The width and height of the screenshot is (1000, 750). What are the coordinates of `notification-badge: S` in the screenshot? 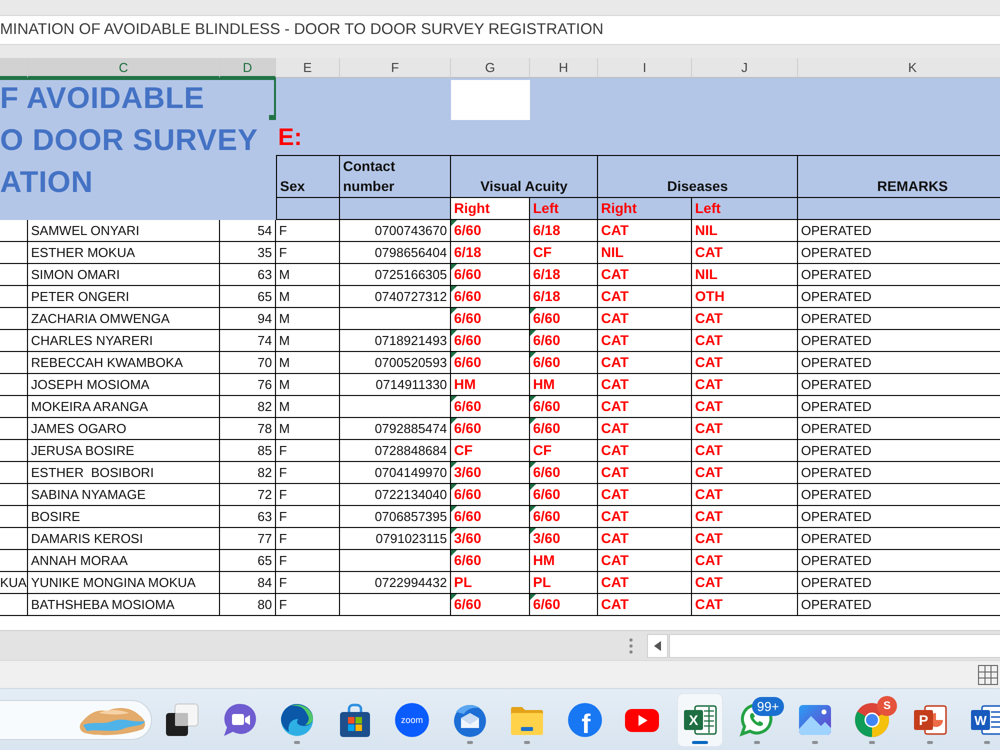 It's located at (887, 706).